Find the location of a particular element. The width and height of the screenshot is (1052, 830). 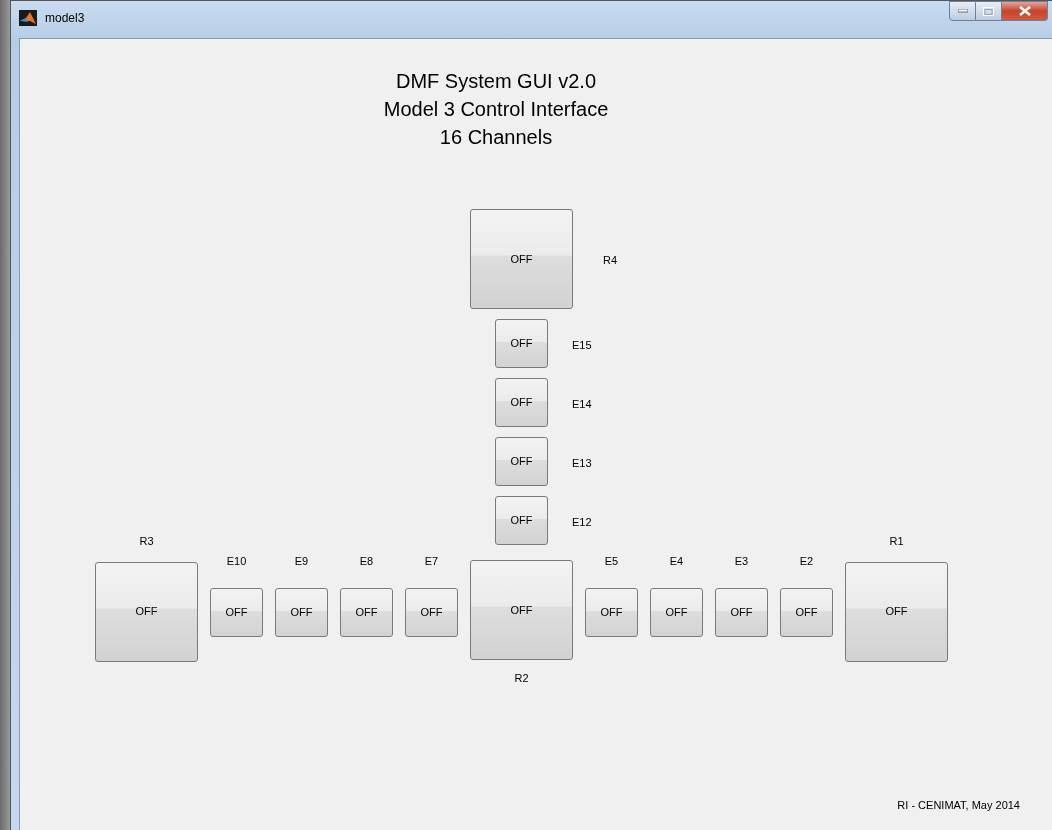

credit-text: RI - CENIMAT, May 2014 is located at coordinates (958, 805).